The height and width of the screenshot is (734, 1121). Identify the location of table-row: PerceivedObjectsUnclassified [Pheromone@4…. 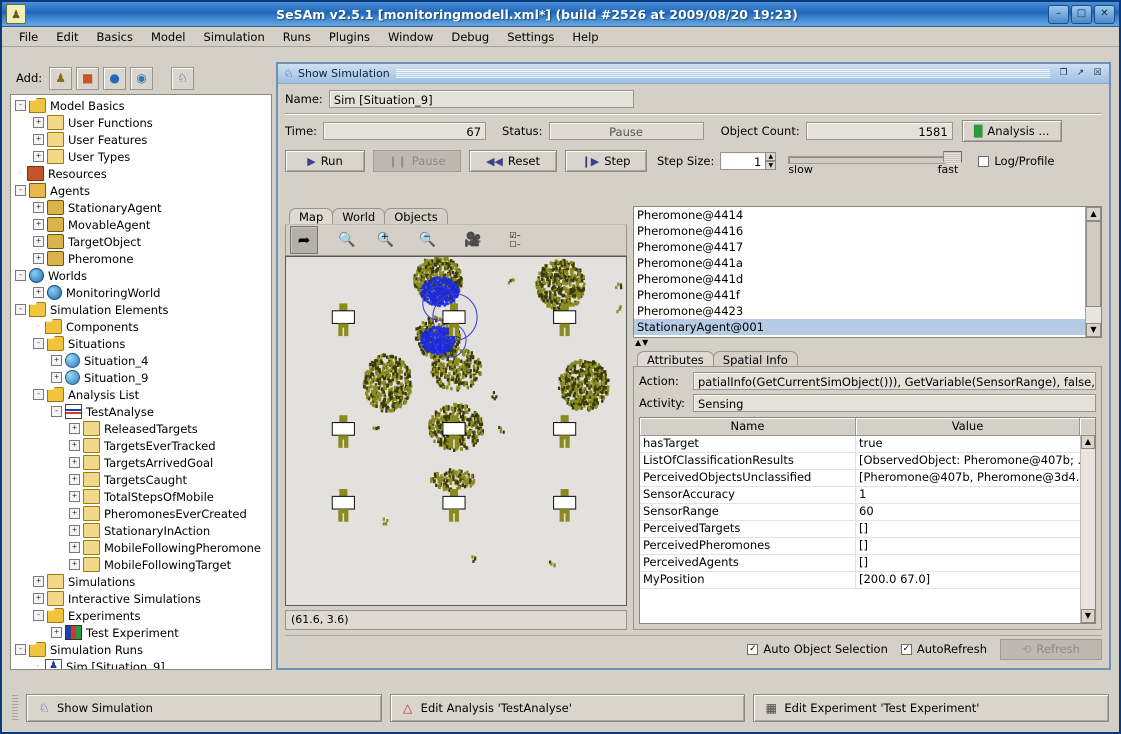
(867, 478).